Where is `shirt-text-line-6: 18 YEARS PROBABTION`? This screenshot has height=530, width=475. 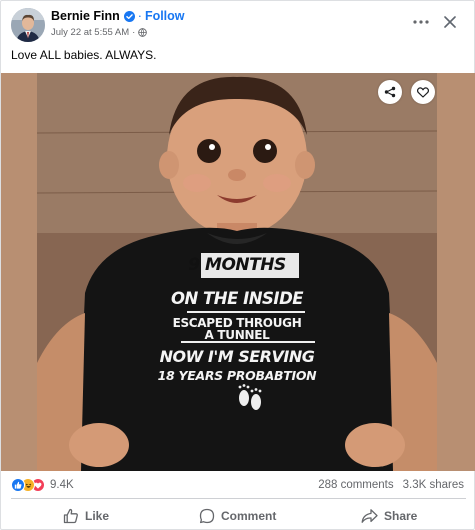 shirt-text-line-6: 18 YEARS PROBABTION is located at coordinates (237, 375).